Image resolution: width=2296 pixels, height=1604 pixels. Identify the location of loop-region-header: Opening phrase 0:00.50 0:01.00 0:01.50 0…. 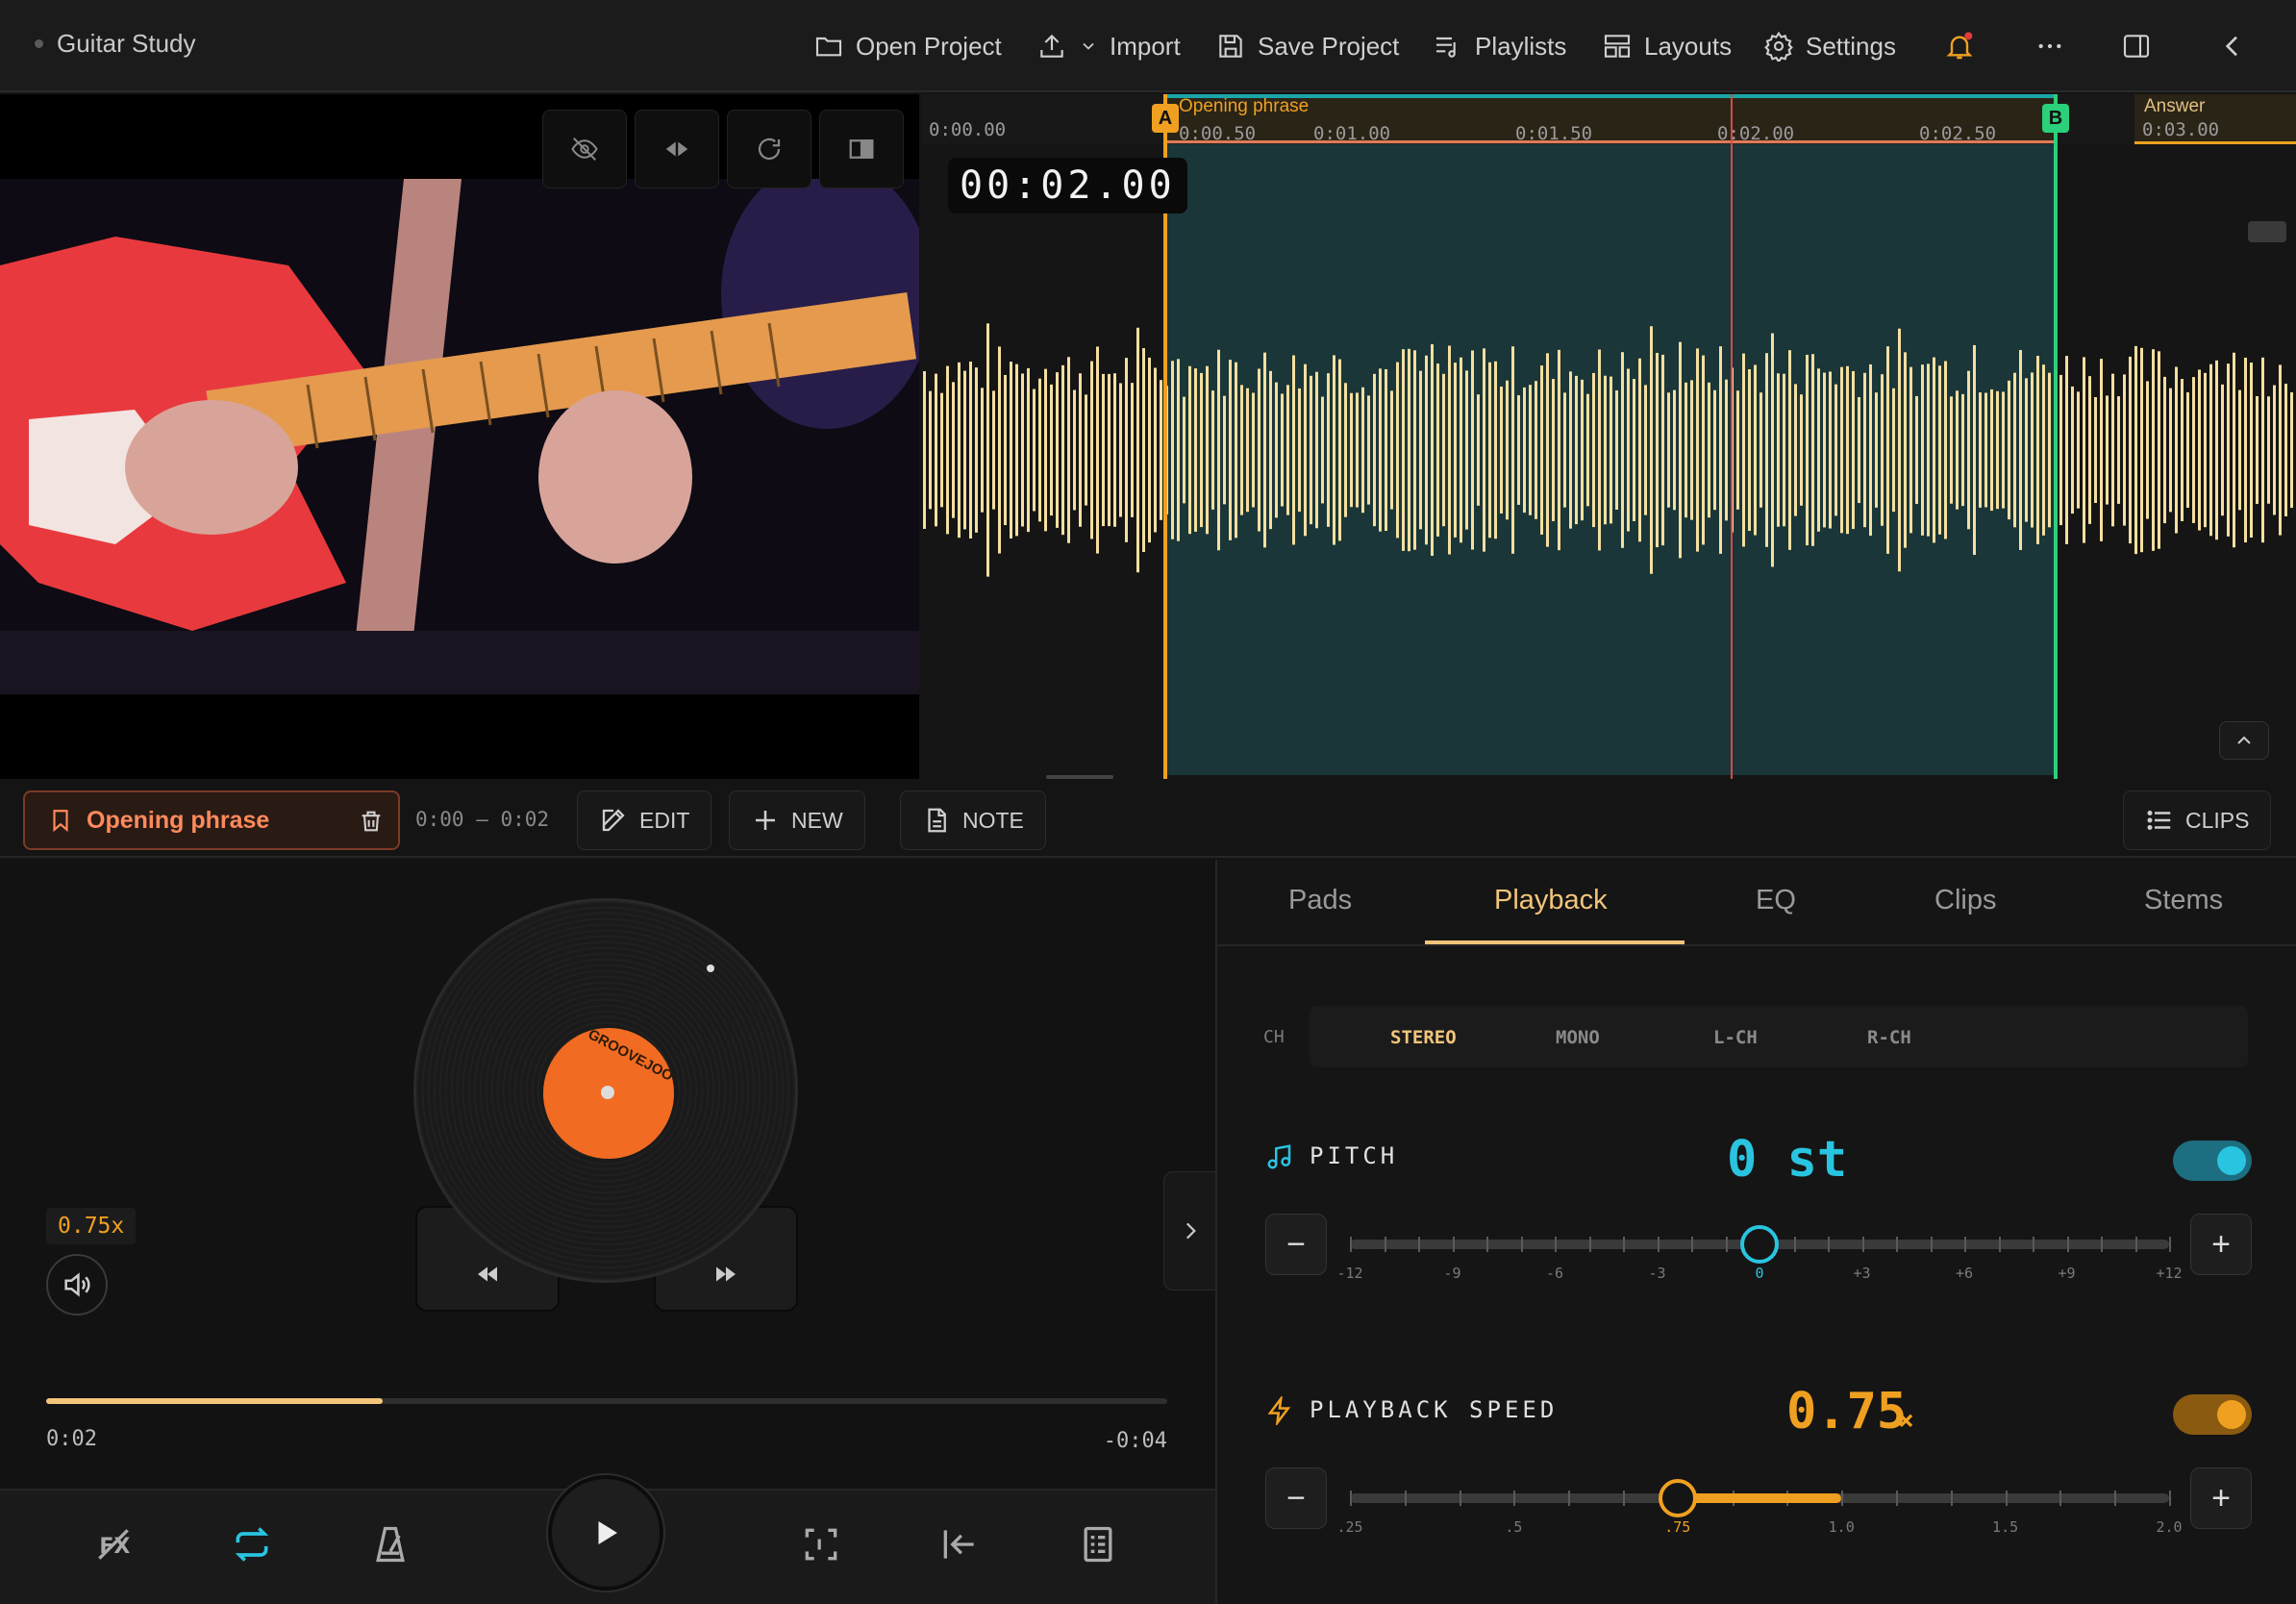
(1610, 119).